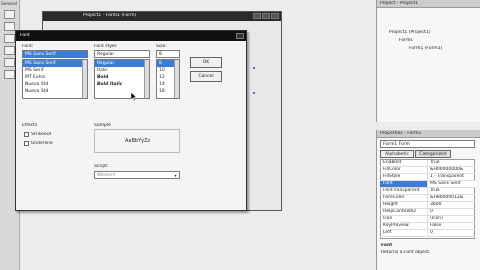 This screenshot has width=480, height=270. I want to click on property-row: HelpContextID 0, so click(427, 212).